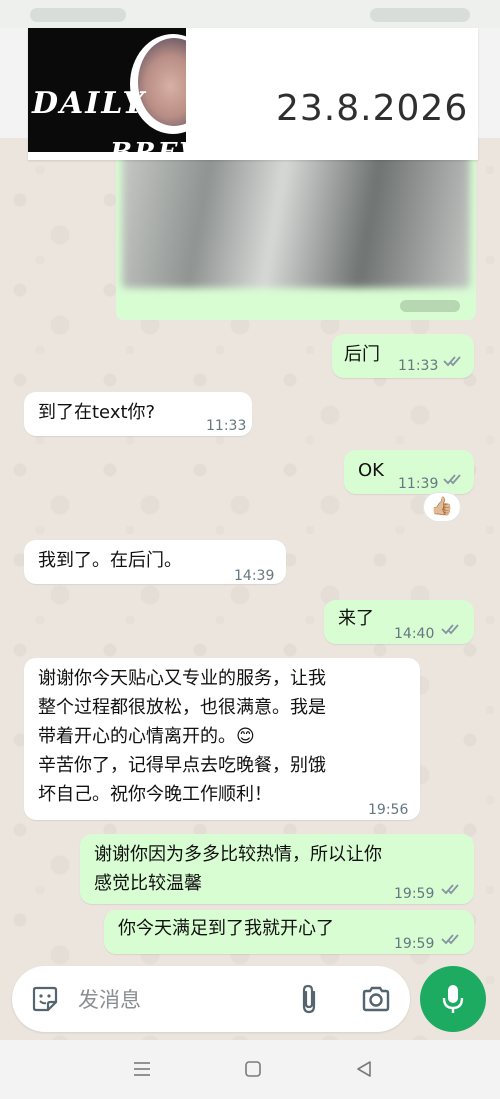  Describe the element at coordinates (372, 108) in the screenshot. I see `overlay-date: 23.8.2026` at that location.